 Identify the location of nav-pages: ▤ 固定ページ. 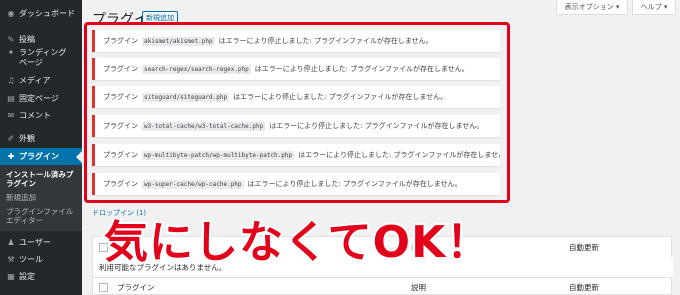
(41, 99).